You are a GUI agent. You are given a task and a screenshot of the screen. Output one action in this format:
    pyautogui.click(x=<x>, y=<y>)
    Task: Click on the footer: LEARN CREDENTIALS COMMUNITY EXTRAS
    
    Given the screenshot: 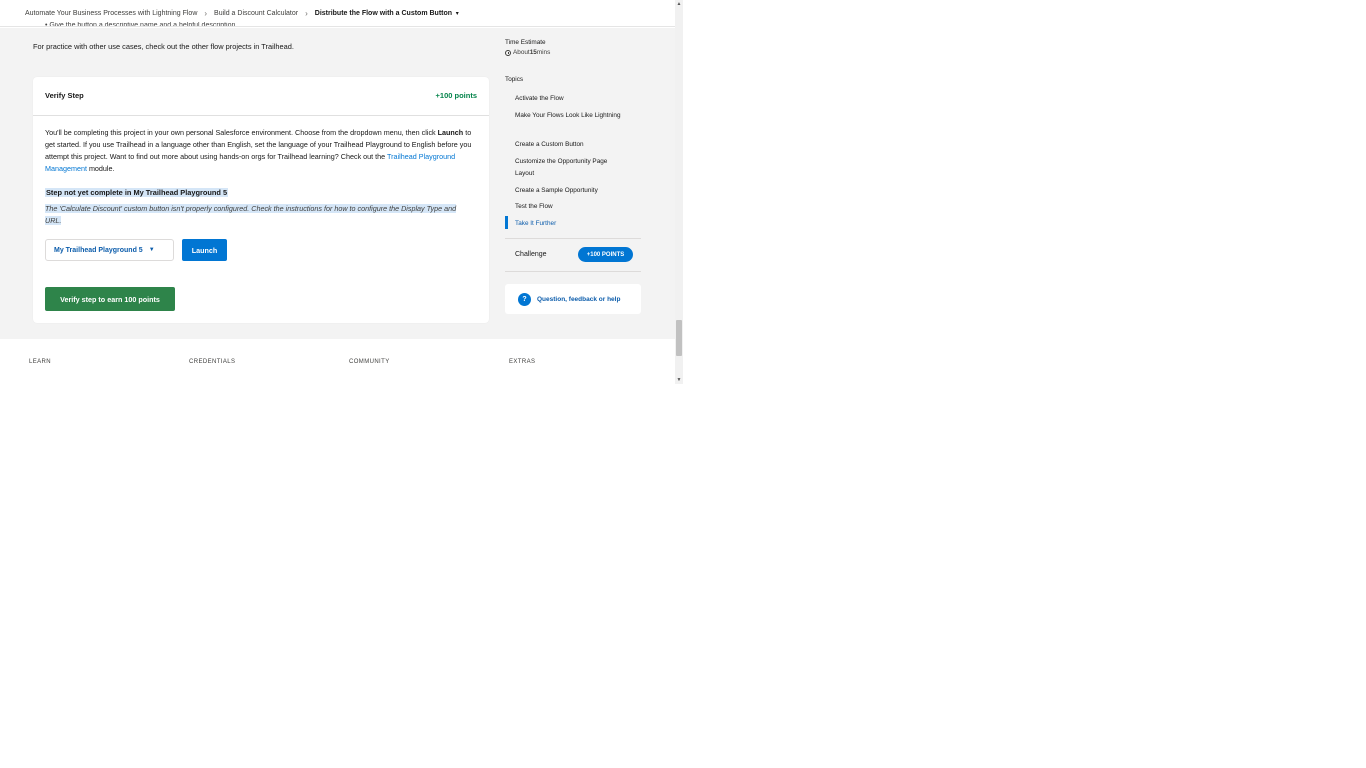 What is the action you would take?
    pyautogui.click(x=337, y=361)
    